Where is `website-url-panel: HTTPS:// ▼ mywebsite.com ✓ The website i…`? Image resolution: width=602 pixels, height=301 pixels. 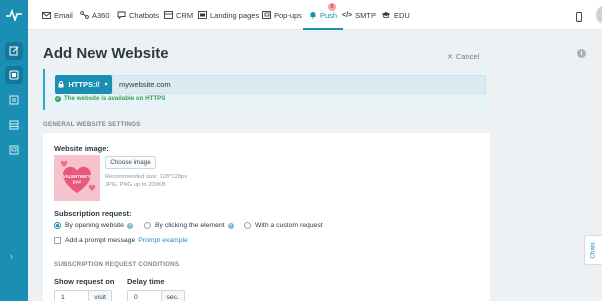 website-url-panel: HTTPS:// ▼ mywebsite.com ✓ The website i… is located at coordinates (266, 89).